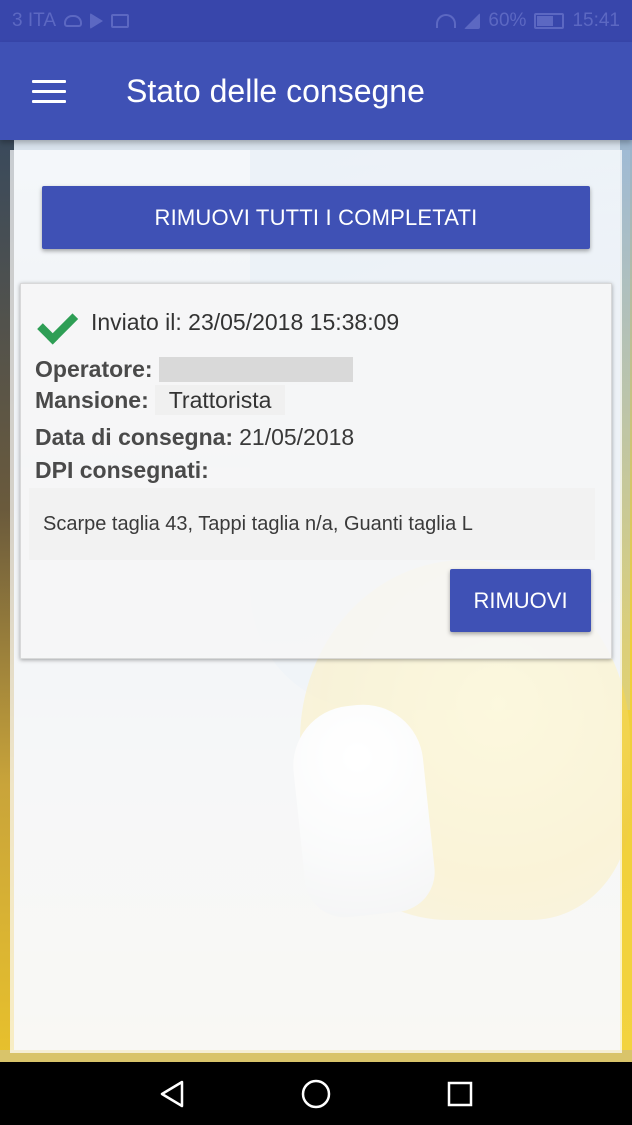 The height and width of the screenshot is (1125, 632). What do you see at coordinates (297, 437) in the screenshot?
I see `data-consegna-value: 21/05/2018` at bounding box center [297, 437].